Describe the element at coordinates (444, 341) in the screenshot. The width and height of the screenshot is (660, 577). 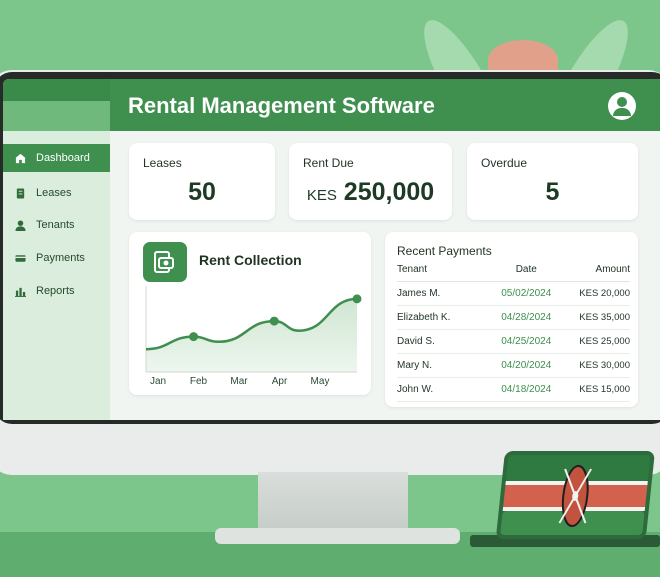
I see `tenant-name: David S.` at that location.